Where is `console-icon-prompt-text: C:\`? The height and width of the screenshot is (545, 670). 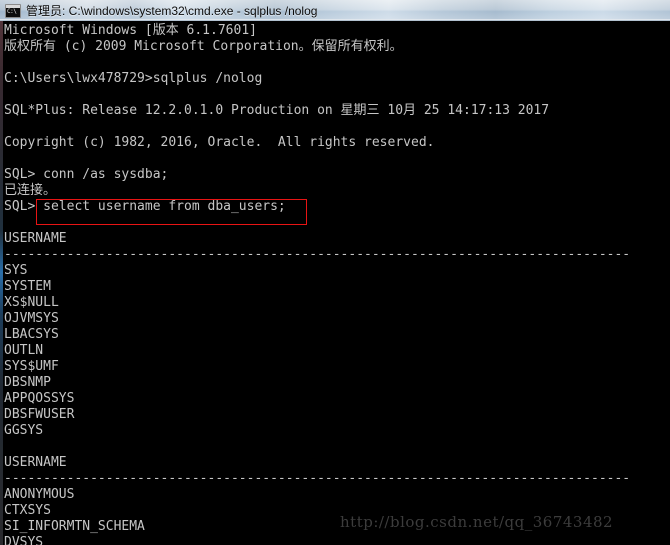
console-icon-prompt-text: C:\ is located at coordinates (12, 11).